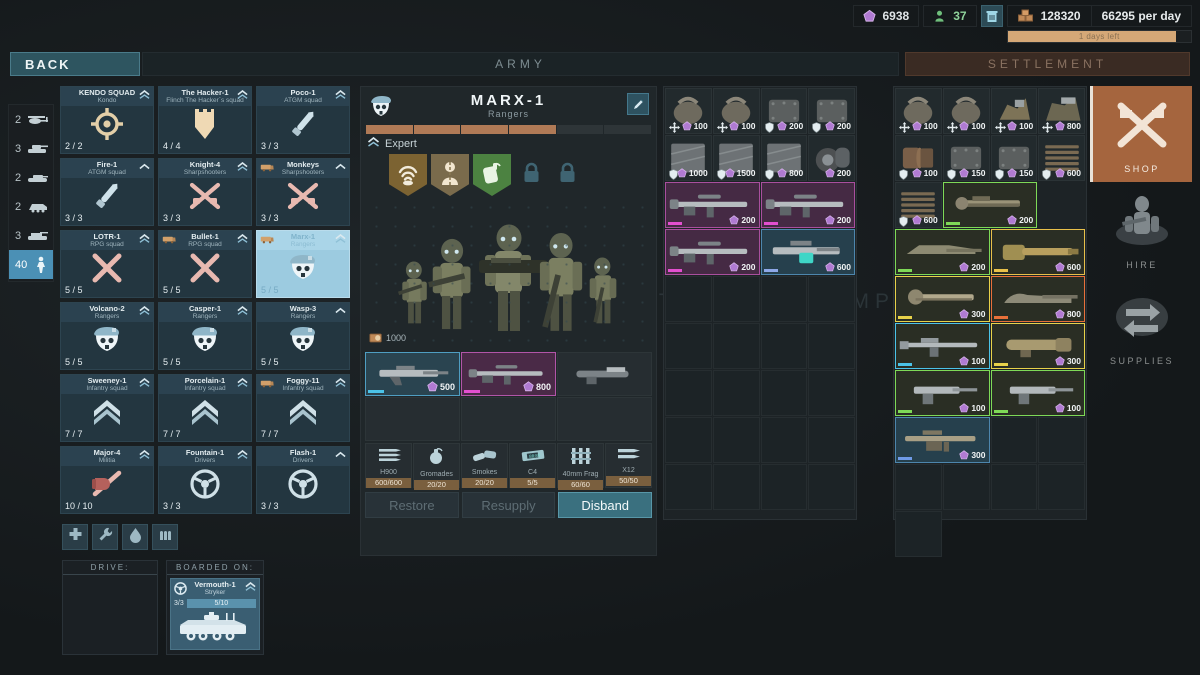 Image resolution: width=1200 pixels, height=675 pixels. What do you see at coordinates (784, 158) in the screenshot?
I see `item-cell-6: 800` at bounding box center [784, 158].